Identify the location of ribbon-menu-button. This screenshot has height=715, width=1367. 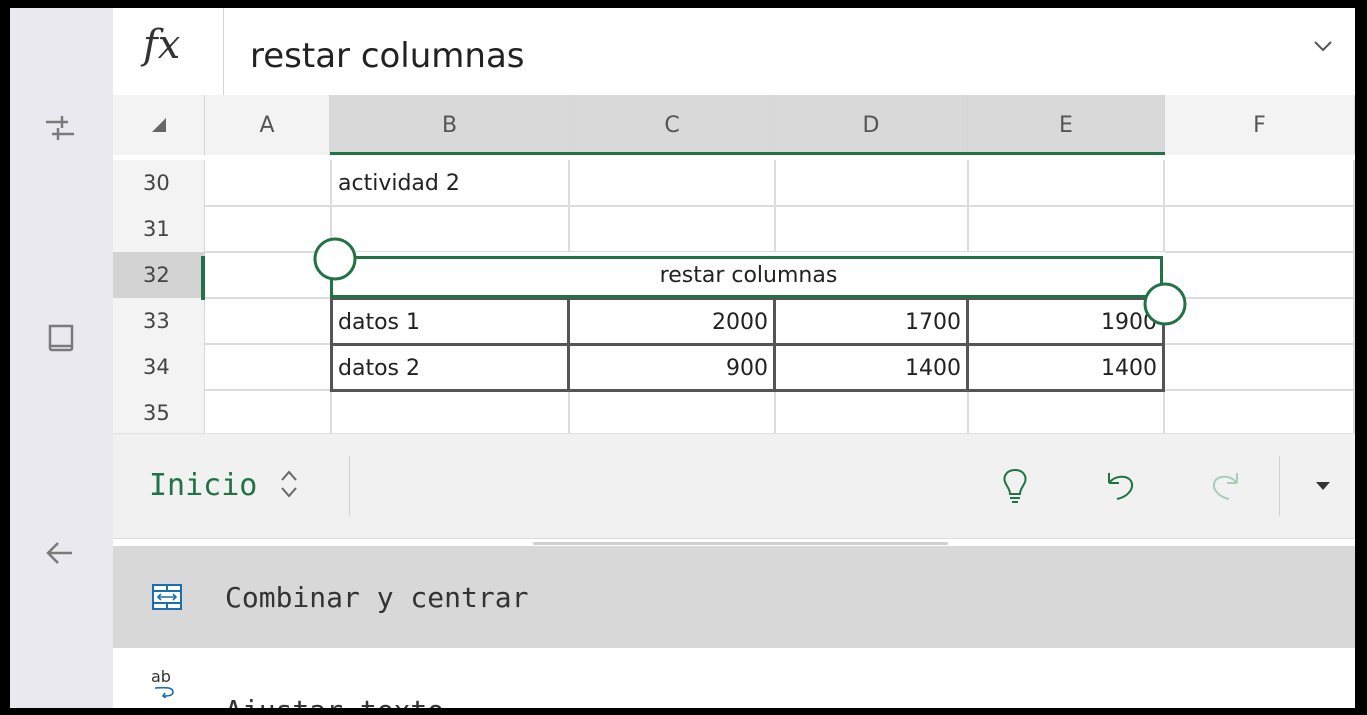
(1323, 486).